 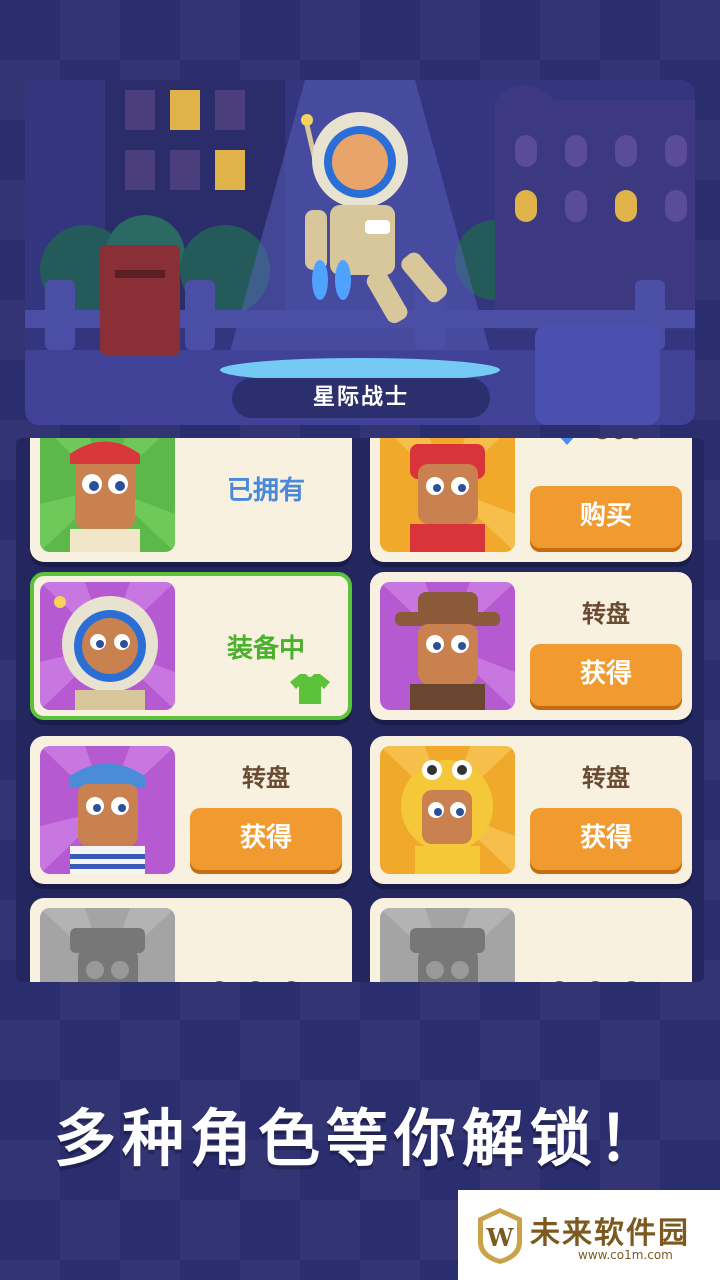 I want to click on watermark-url: www.co1m.com, so click(x=625, y=1255).